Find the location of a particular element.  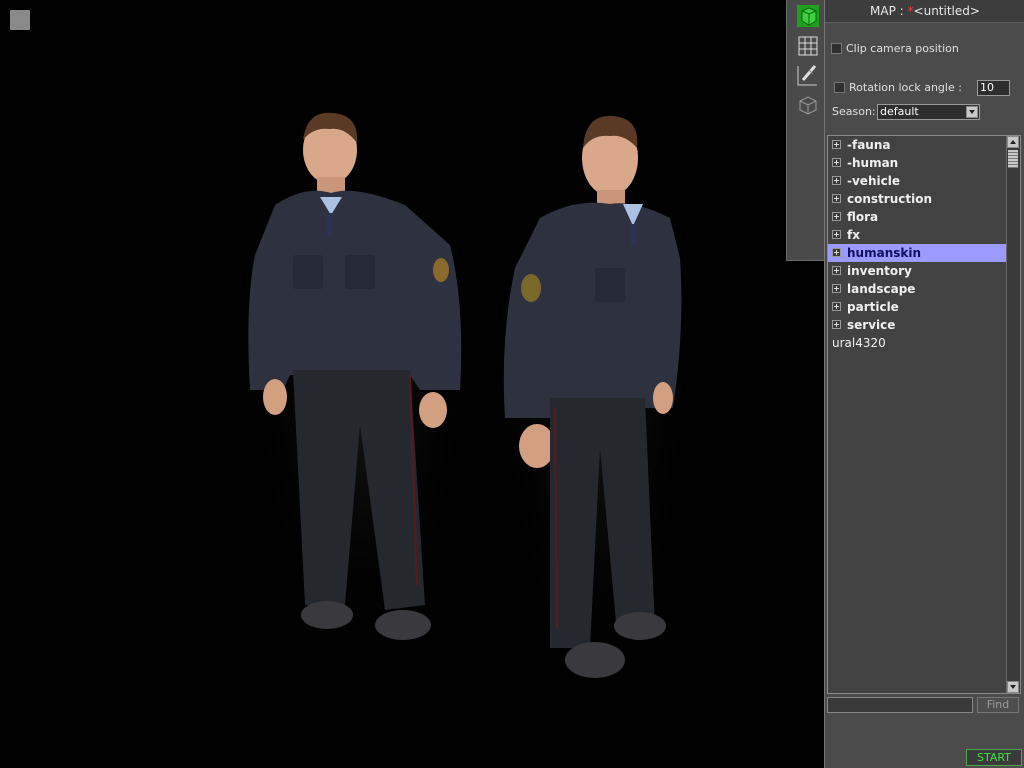

wireframe-cube-icon is located at coordinates (808, 105).